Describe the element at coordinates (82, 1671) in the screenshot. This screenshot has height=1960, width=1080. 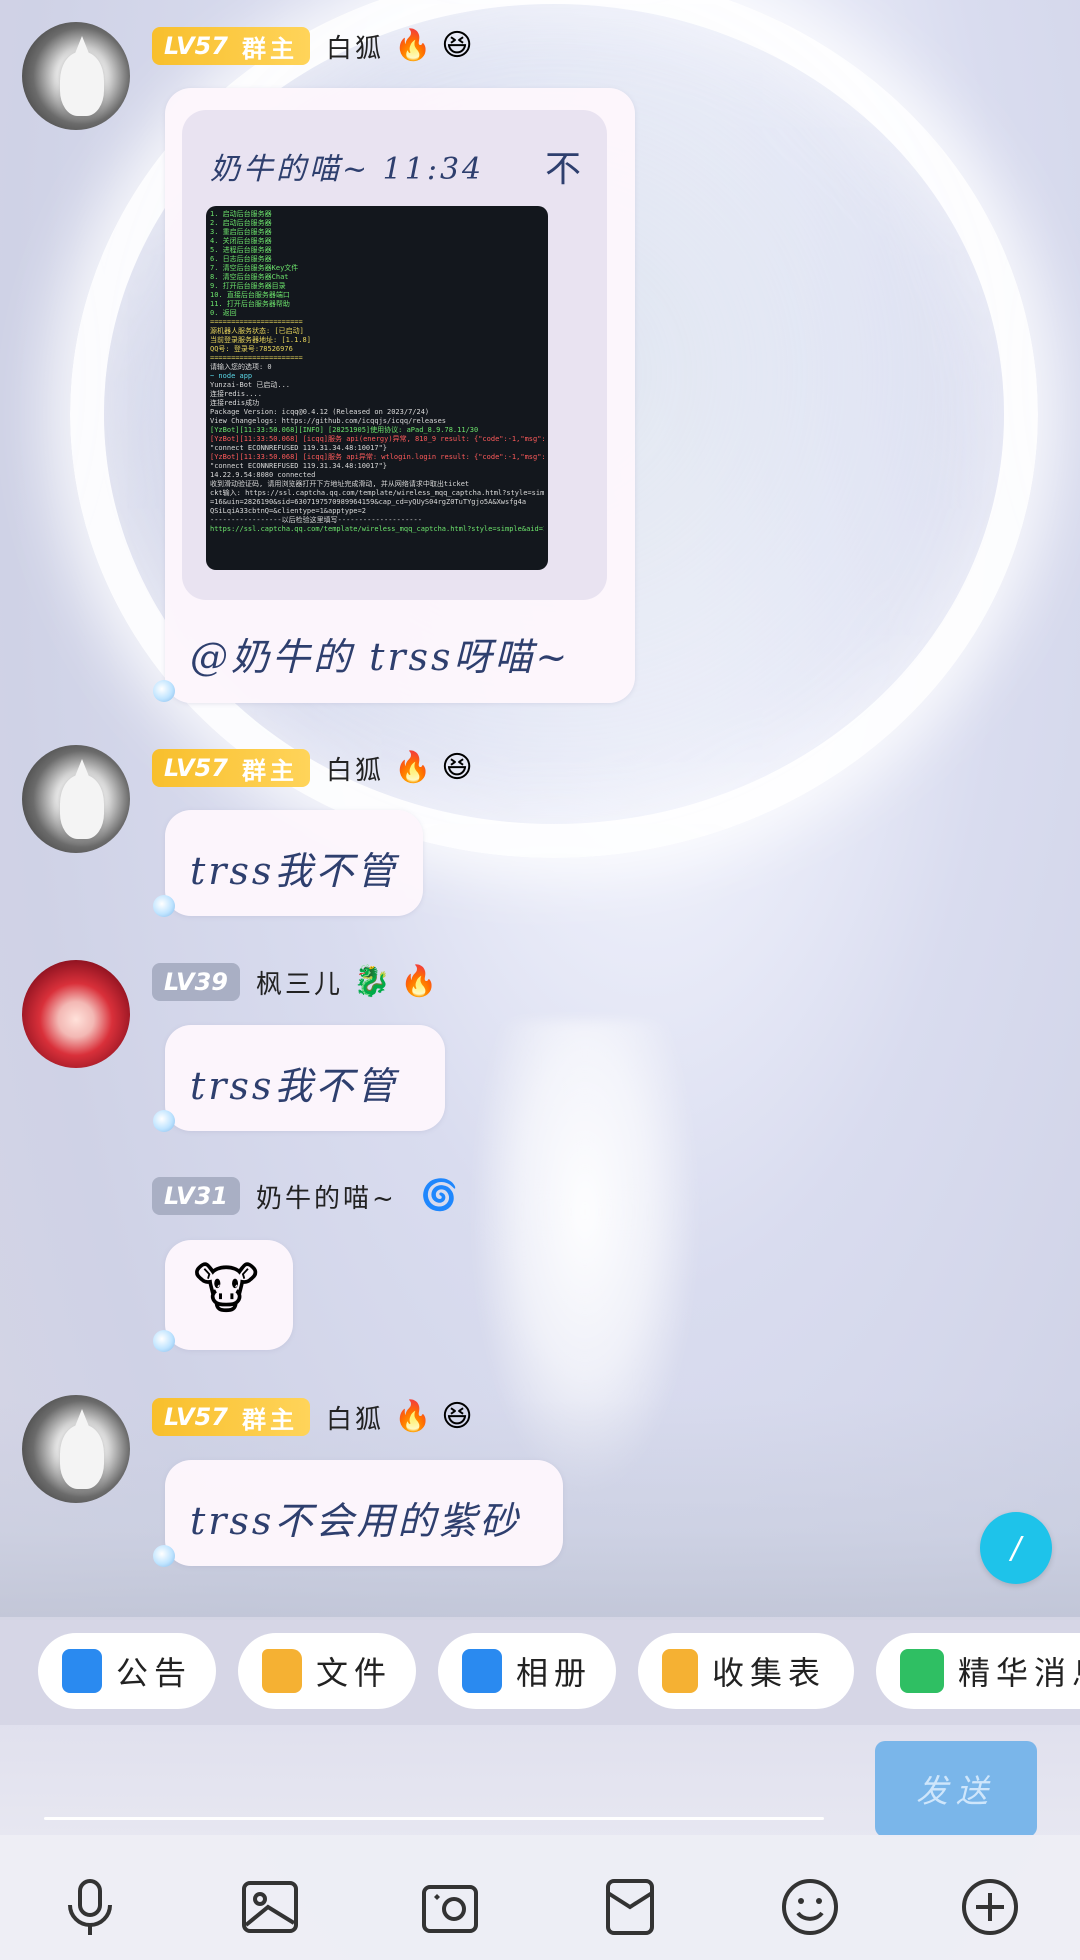
I see `announcement-icon` at that location.